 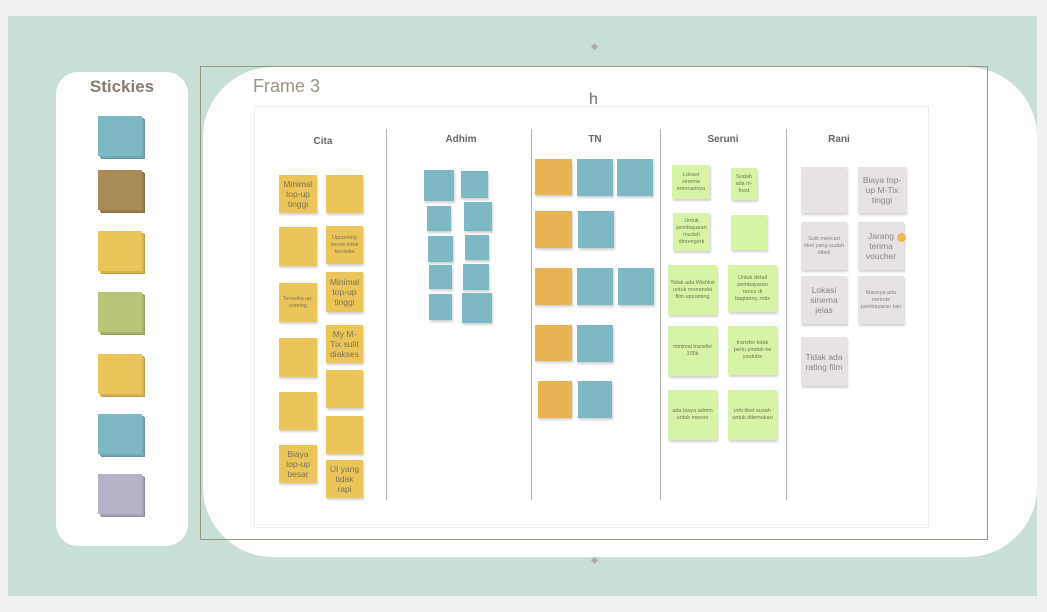 I want to click on sticky-note: Lokasi sinema mencarinya, so click(x=691, y=182).